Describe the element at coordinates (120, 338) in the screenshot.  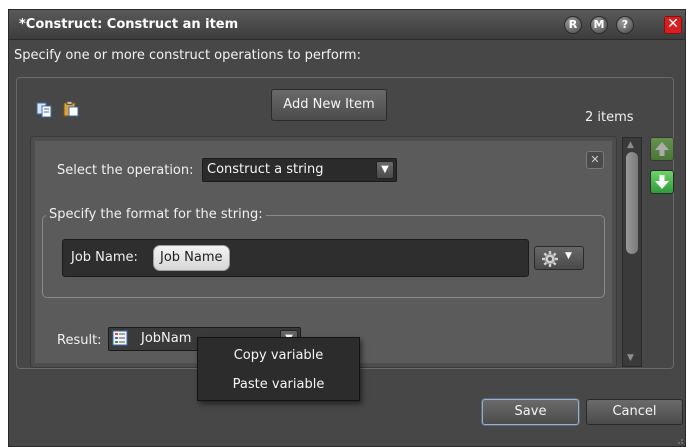
I see `variable-list-icon` at that location.